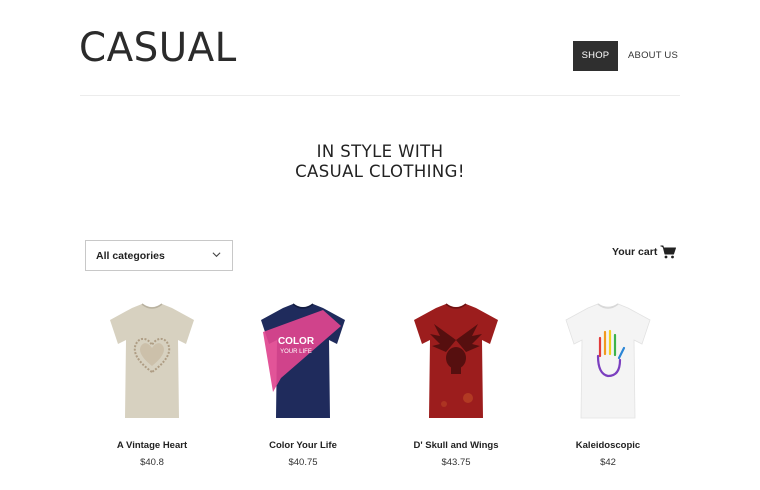  What do you see at coordinates (456, 446) in the screenshot?
I see `product-name: D' Skull and Wings` at bounding box center [456, 446].